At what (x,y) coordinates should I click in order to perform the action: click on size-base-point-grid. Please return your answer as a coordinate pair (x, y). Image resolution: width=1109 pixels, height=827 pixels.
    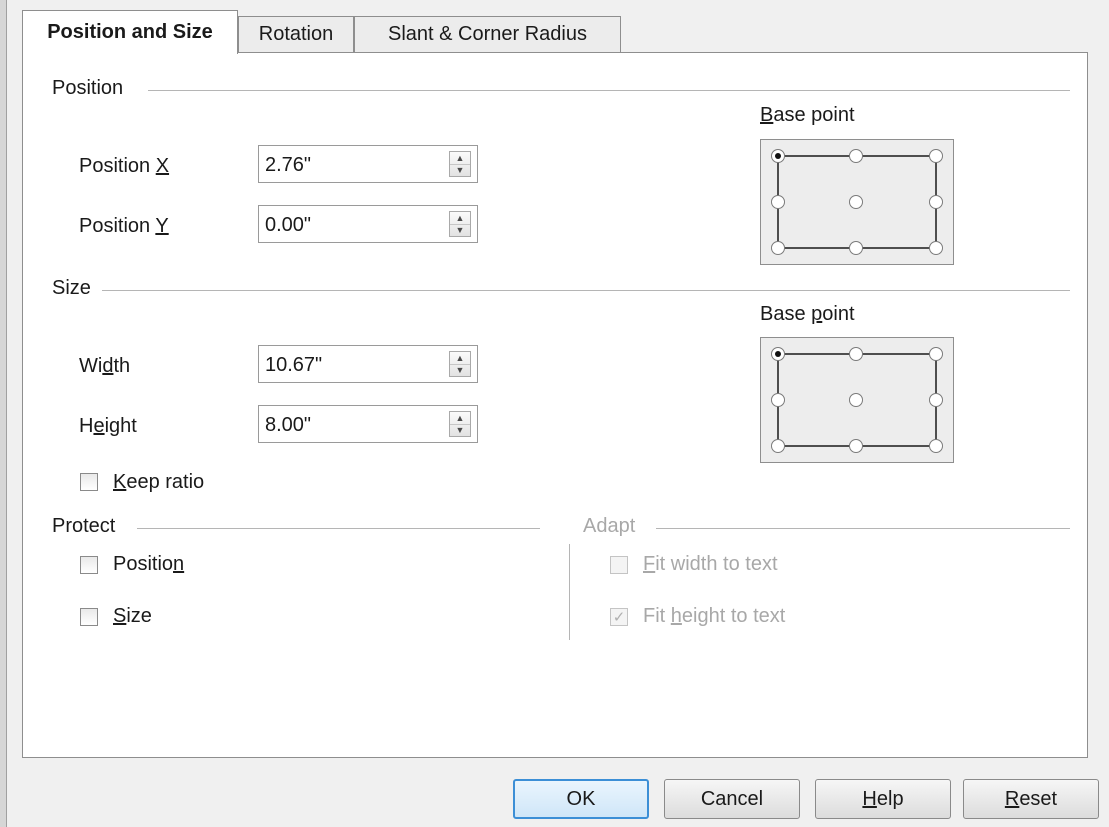
    Looking at the image, I should click on (857, 400).